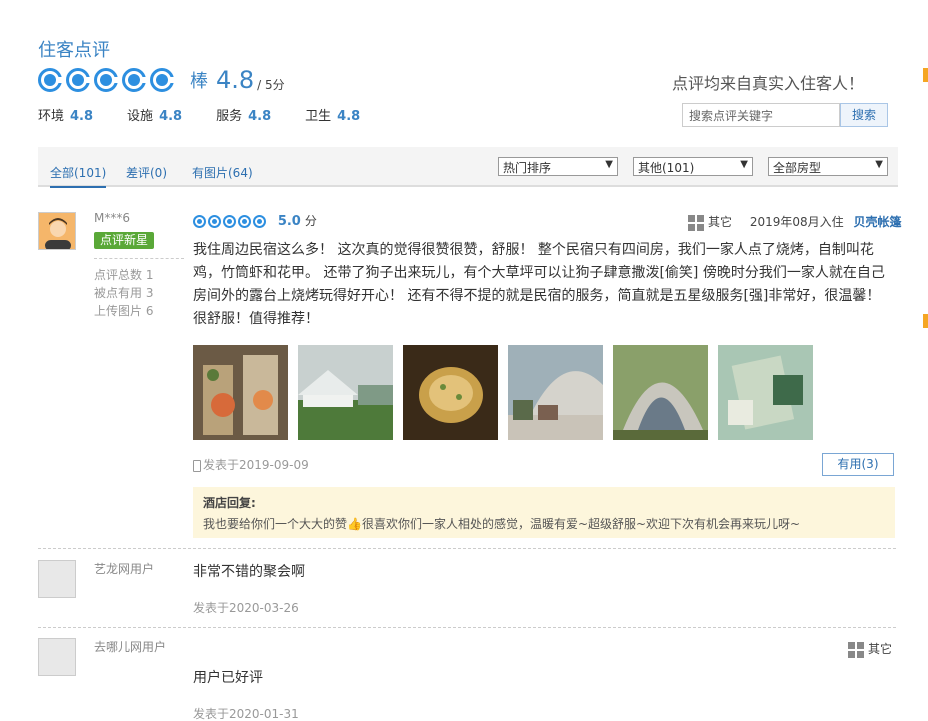 The height and width of the screenshot is (721, 928). What do you see at coordinates (78, 176) in the screenshot?
I see `tab-all: 全部(101)` at bounding box center [78, 176].